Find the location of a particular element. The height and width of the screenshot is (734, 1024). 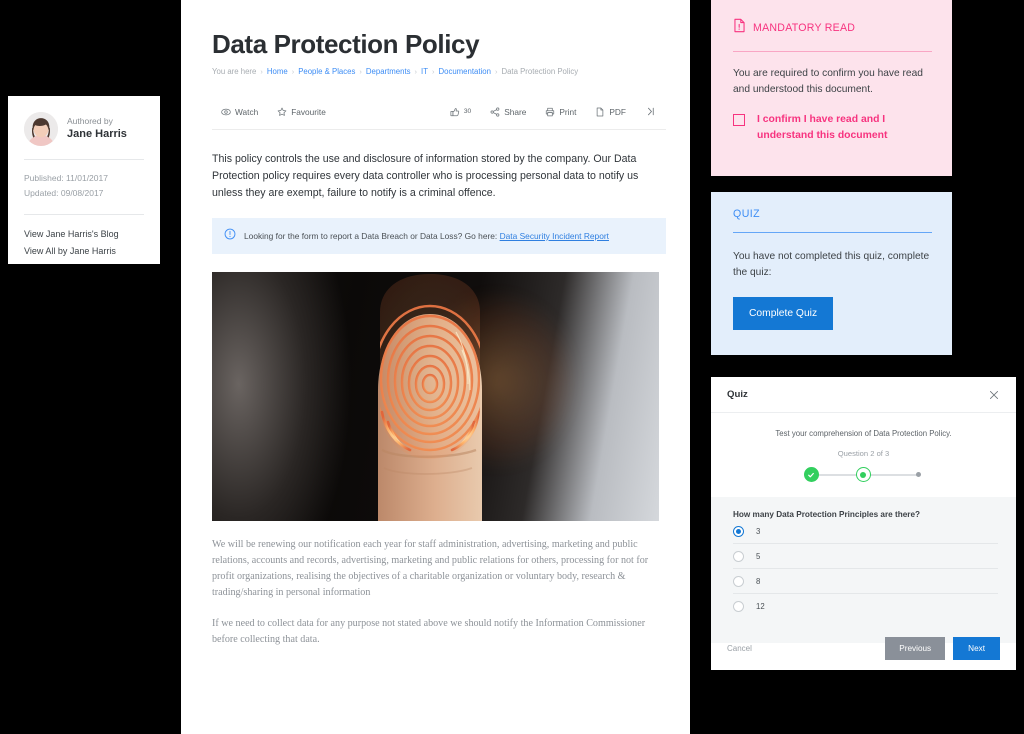

hero-image is located at coordinates (435, 397).